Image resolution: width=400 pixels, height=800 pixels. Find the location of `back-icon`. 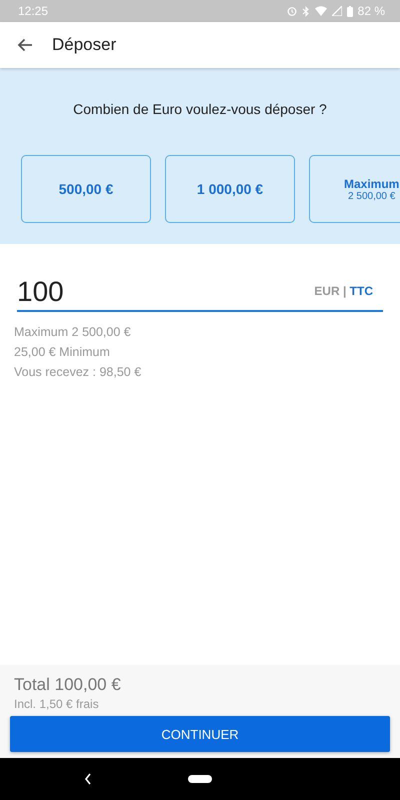

back-icon is located at coordinates (88, 779).